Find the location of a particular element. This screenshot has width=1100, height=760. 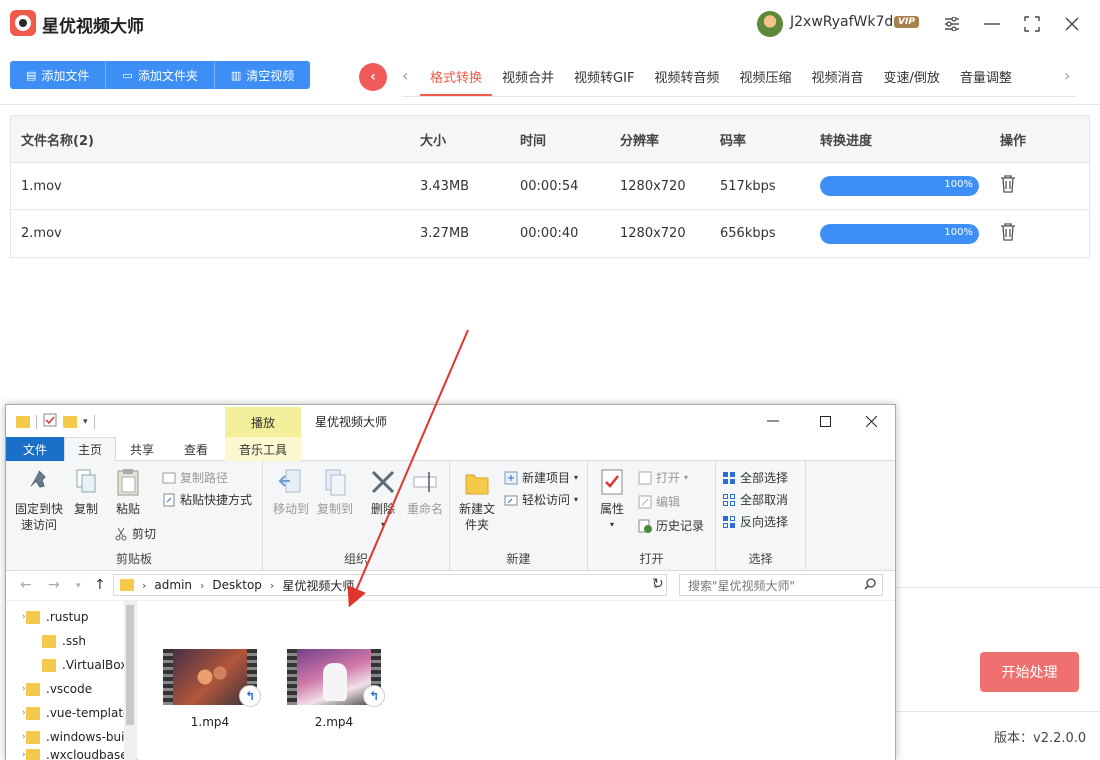

paste-button: 粘贴 is located at coordinates (128, 492).